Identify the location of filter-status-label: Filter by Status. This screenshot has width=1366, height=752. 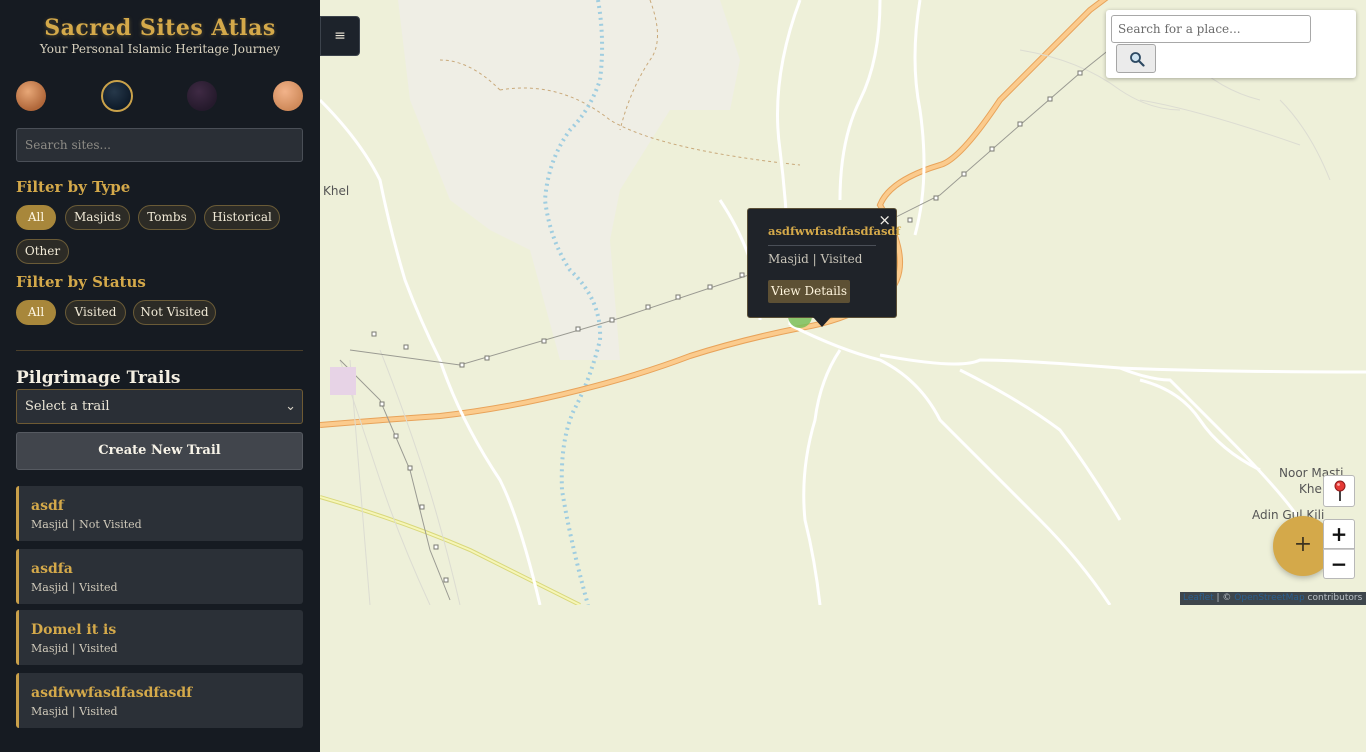
(81, 282).